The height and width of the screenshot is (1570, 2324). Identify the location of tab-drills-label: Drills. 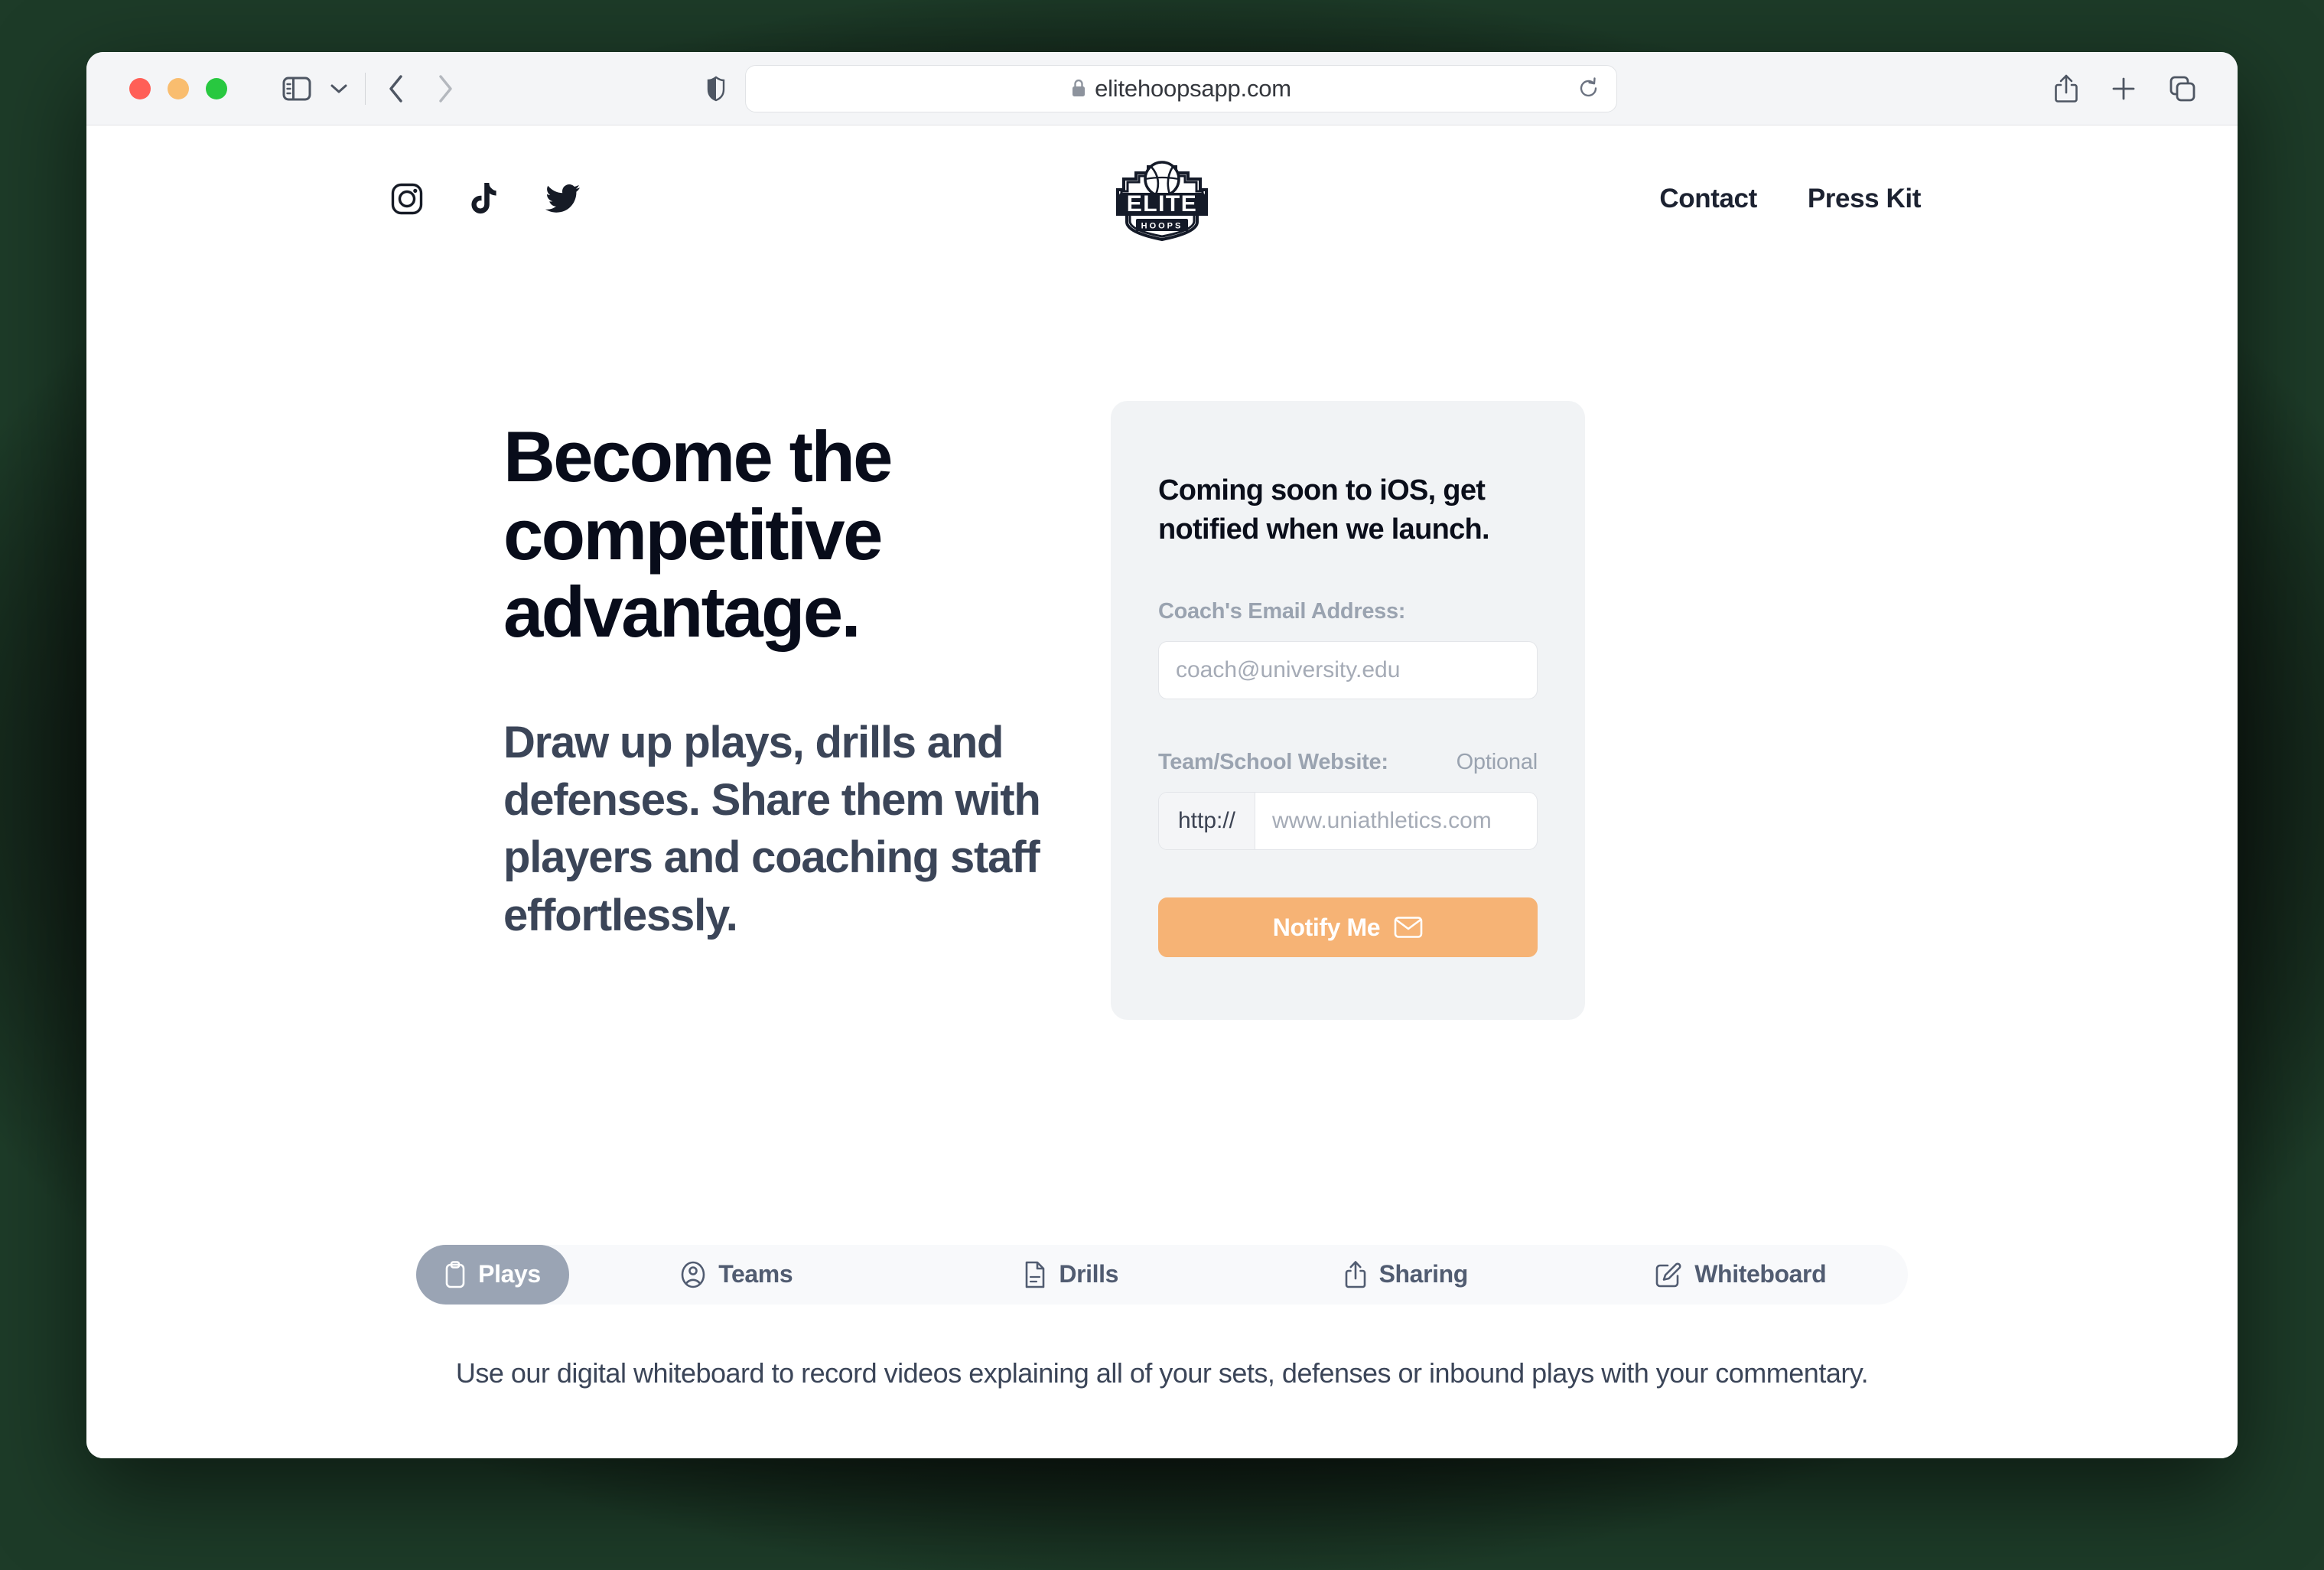
(1089, 1274).